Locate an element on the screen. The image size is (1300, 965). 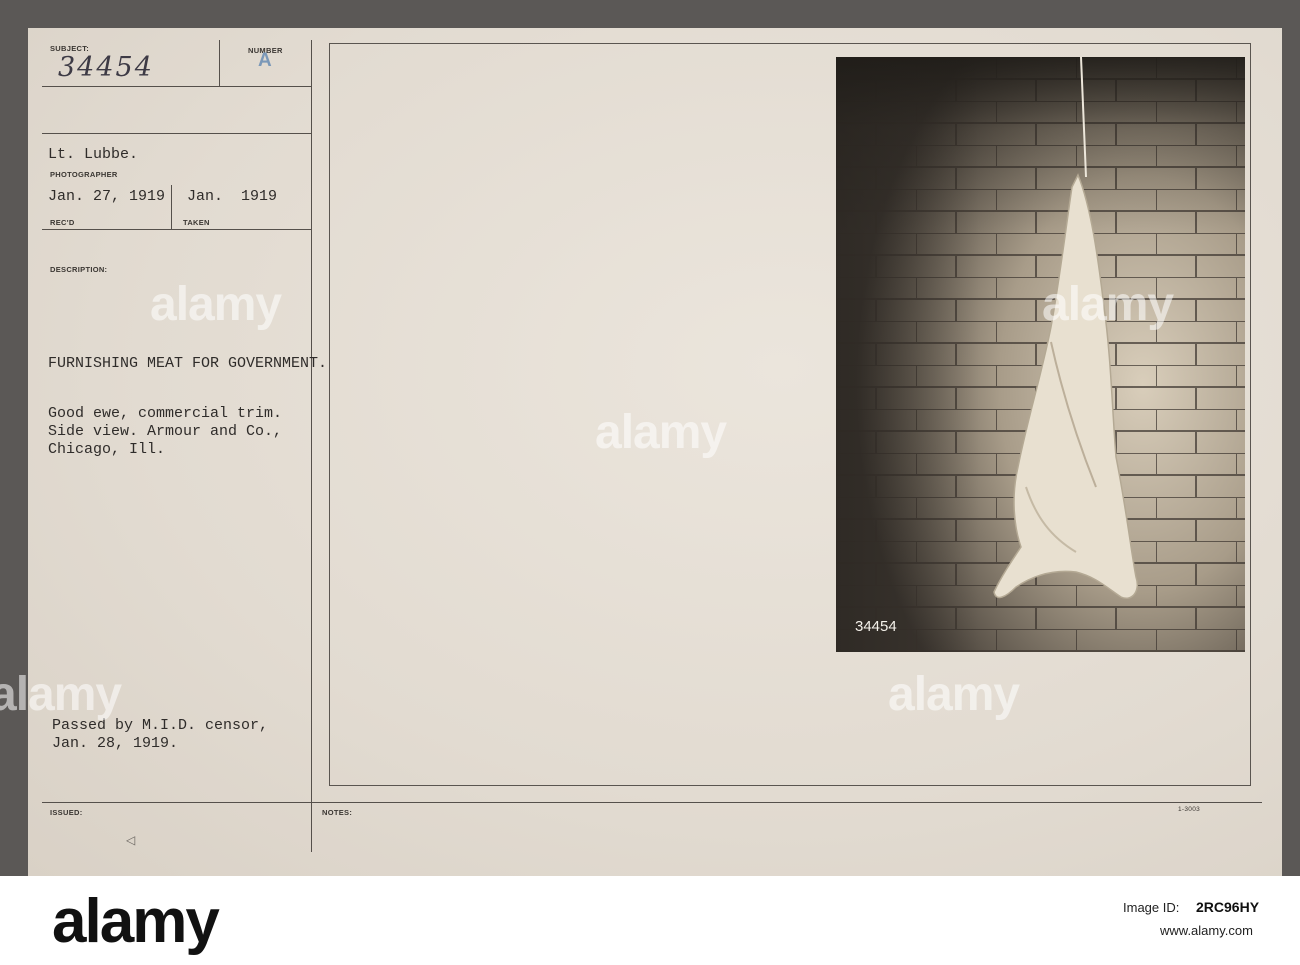
description-line-2: Side view. Armour and Co., is located at coordinates (165, 431).